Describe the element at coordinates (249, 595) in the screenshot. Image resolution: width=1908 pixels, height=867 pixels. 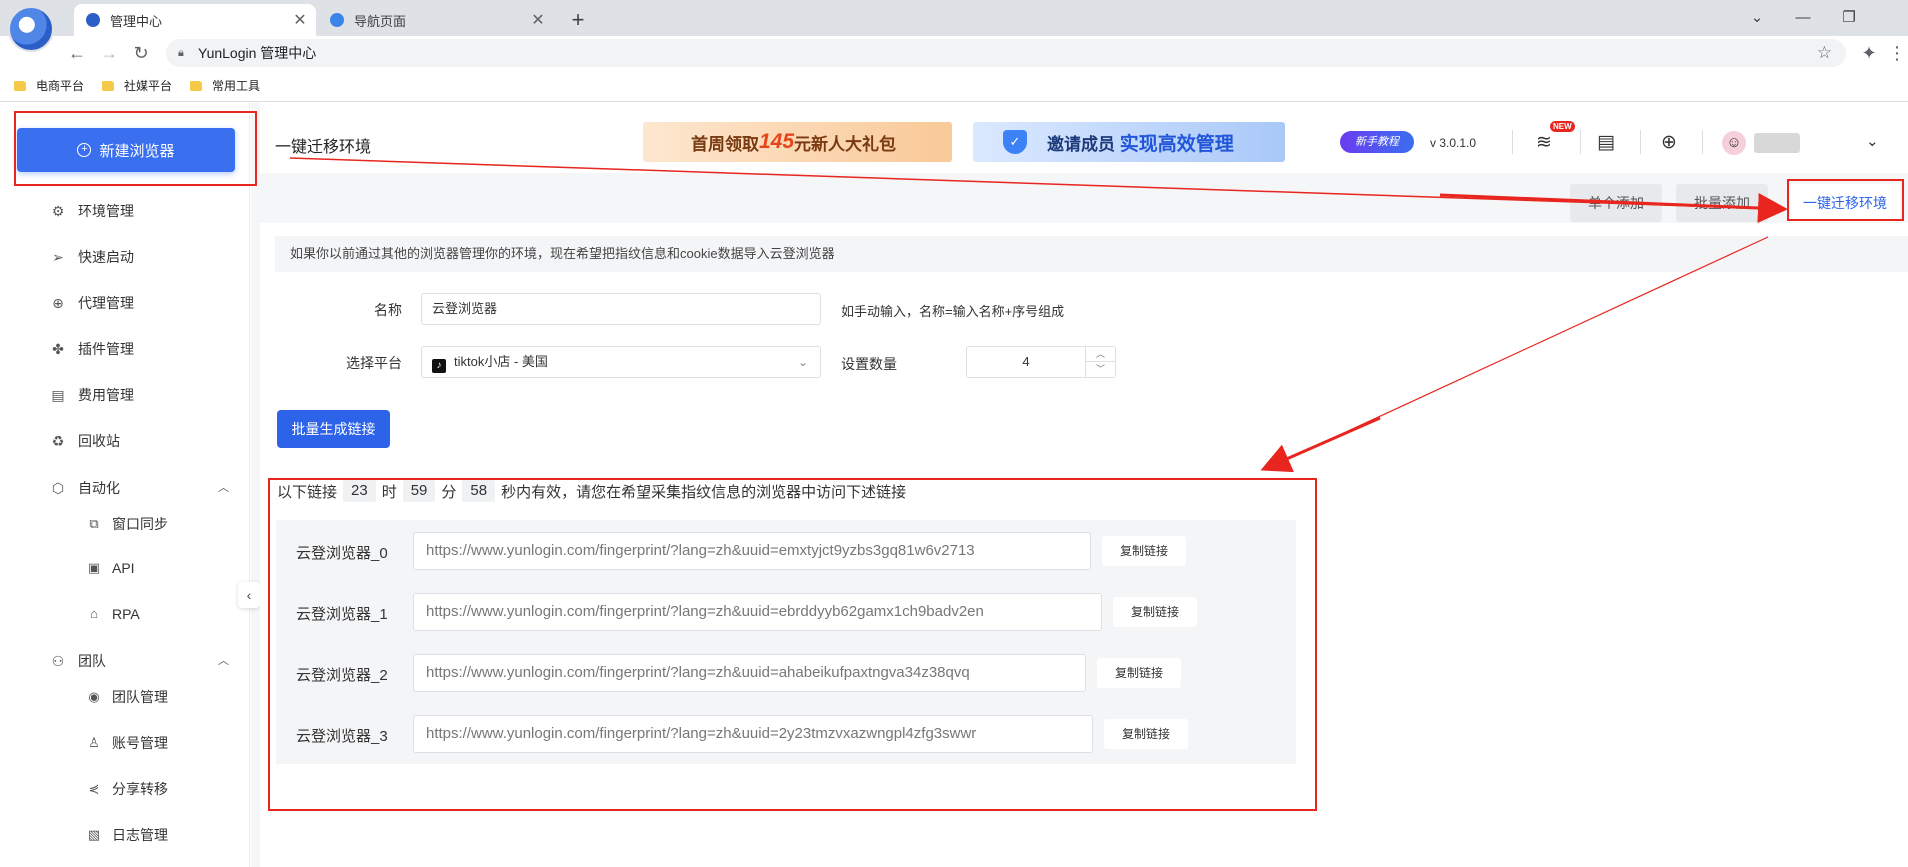
I see `collapse-sidebar-button: ‹` at that location.